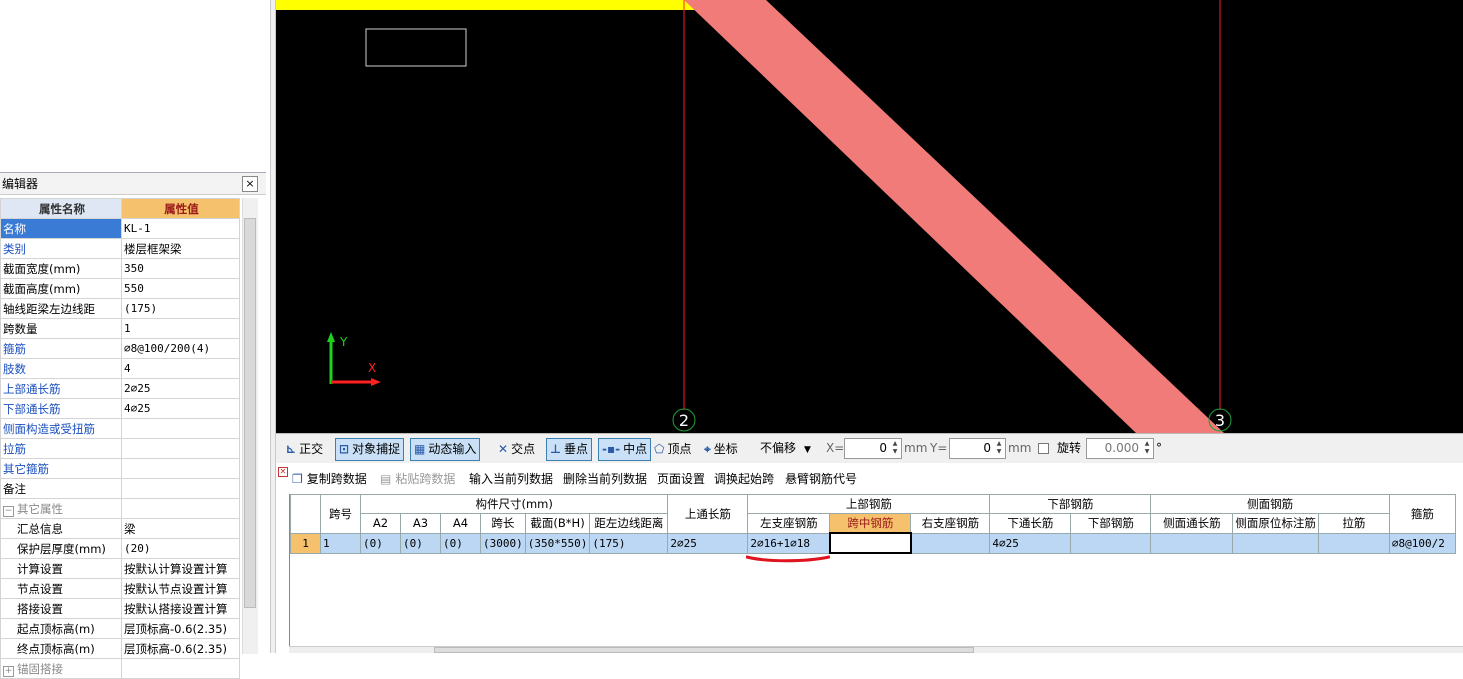 This screenshot has width=1463, height=679. Describe the element at coordinates (180, 408) in the screenshot. I see `property-value: 4⌀25` at that location.